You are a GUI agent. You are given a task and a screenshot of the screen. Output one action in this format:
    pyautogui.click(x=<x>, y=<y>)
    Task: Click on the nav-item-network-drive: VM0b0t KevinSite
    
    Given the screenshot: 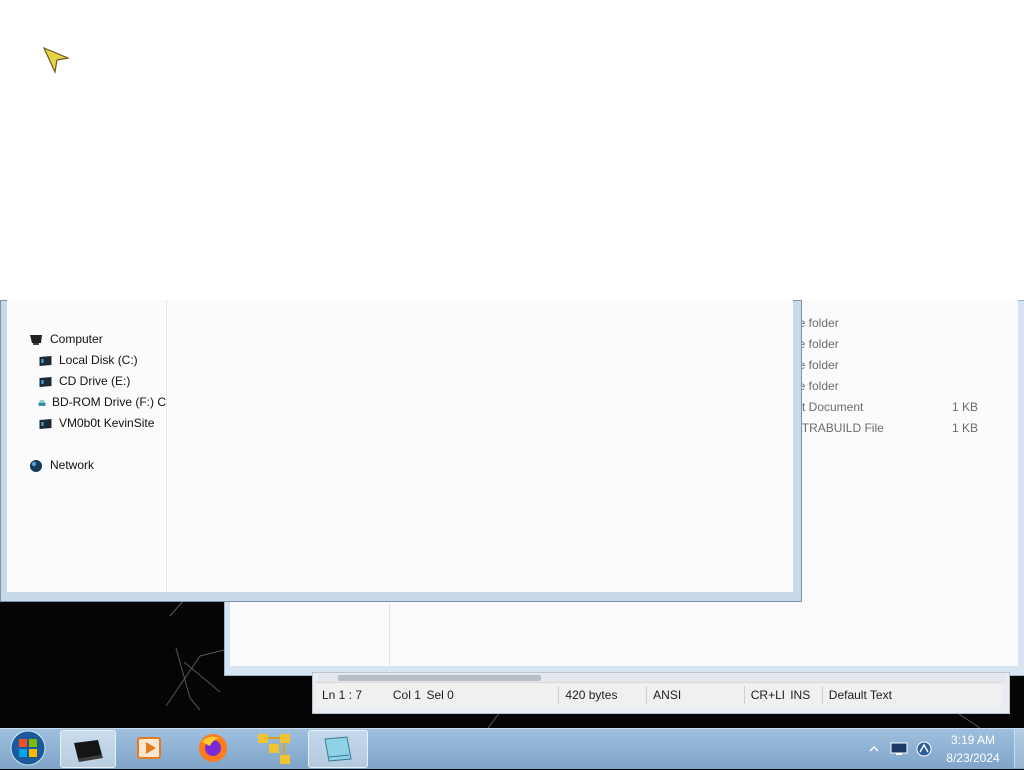 What is the action you would take?
    pyautogui.click(x=96, y=423)
    